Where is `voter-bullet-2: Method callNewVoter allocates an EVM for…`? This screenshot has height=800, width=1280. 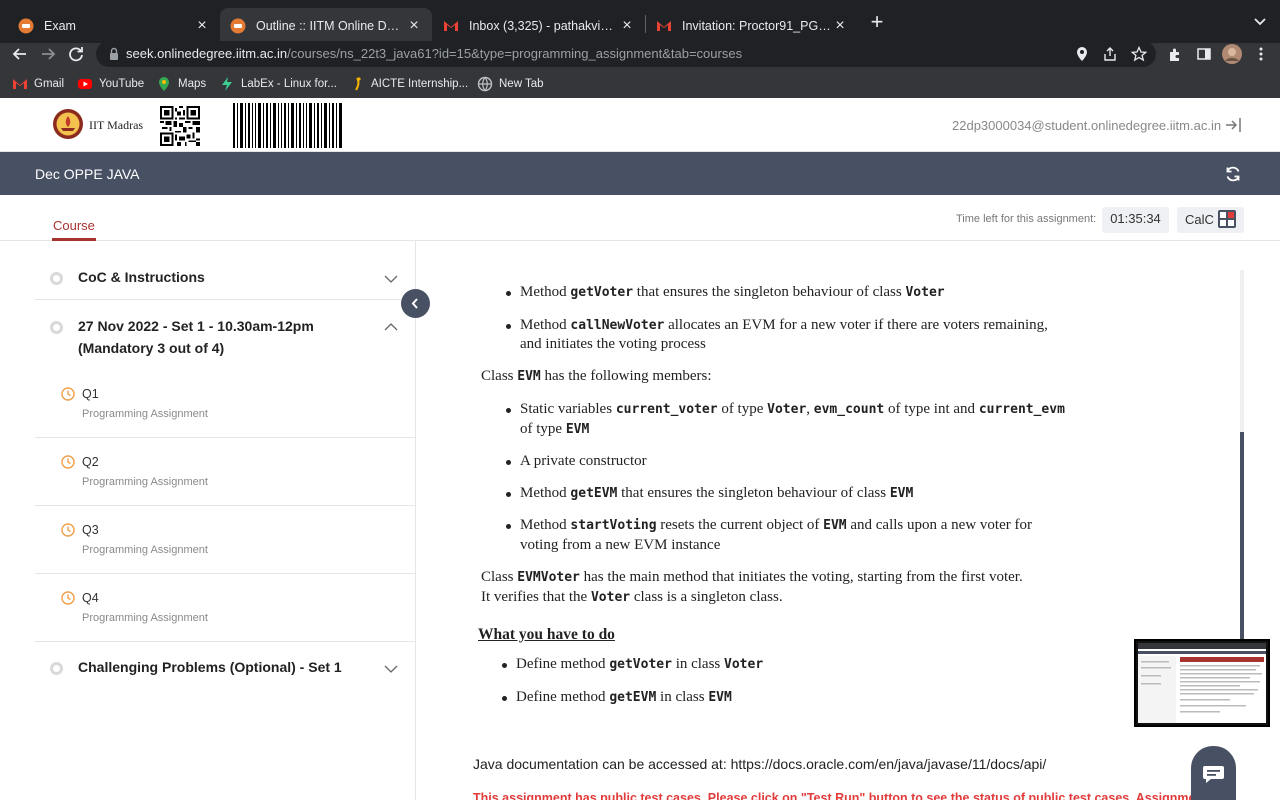
voter-bullet-2: Method callNewVoter allocates an EVM for… is located at coordinates (784, 325).